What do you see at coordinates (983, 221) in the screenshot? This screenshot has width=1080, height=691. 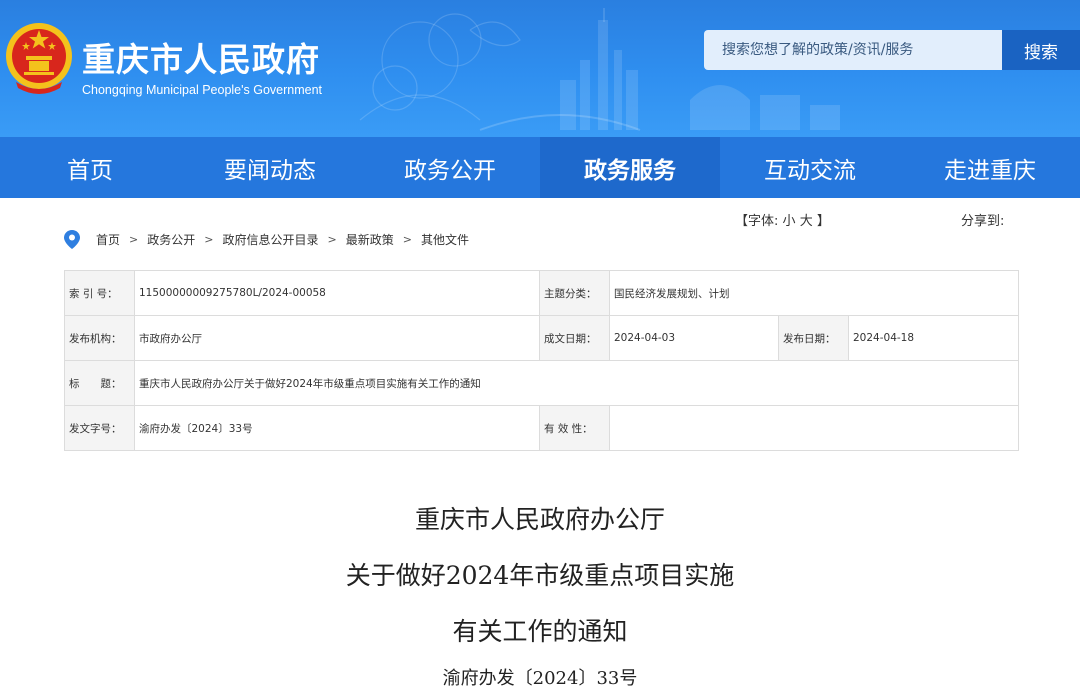 I see `share-label: 分享到:` at bounding box center [983, 221].